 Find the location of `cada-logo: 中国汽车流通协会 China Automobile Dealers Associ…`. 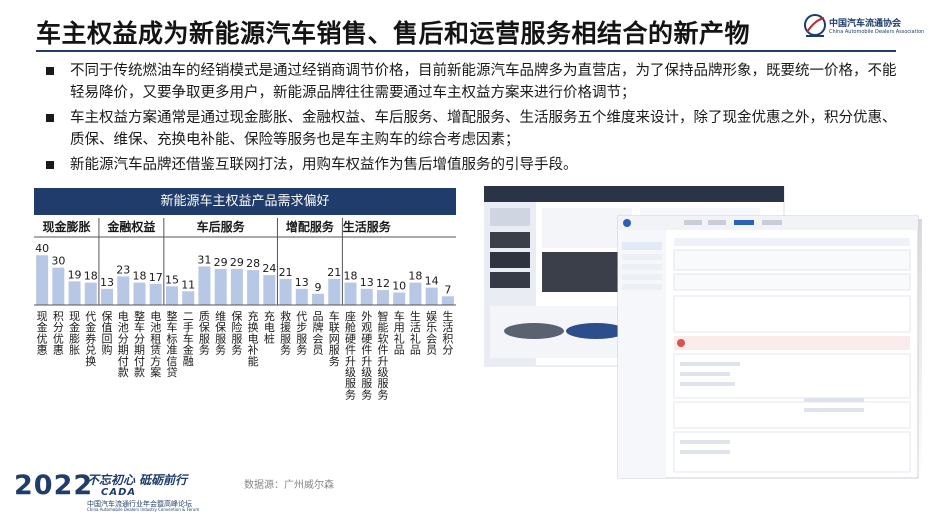

cada-logo: 中国汽车流通协会 China Automobile Dealers Associ… is located at coordinates (863, 28).